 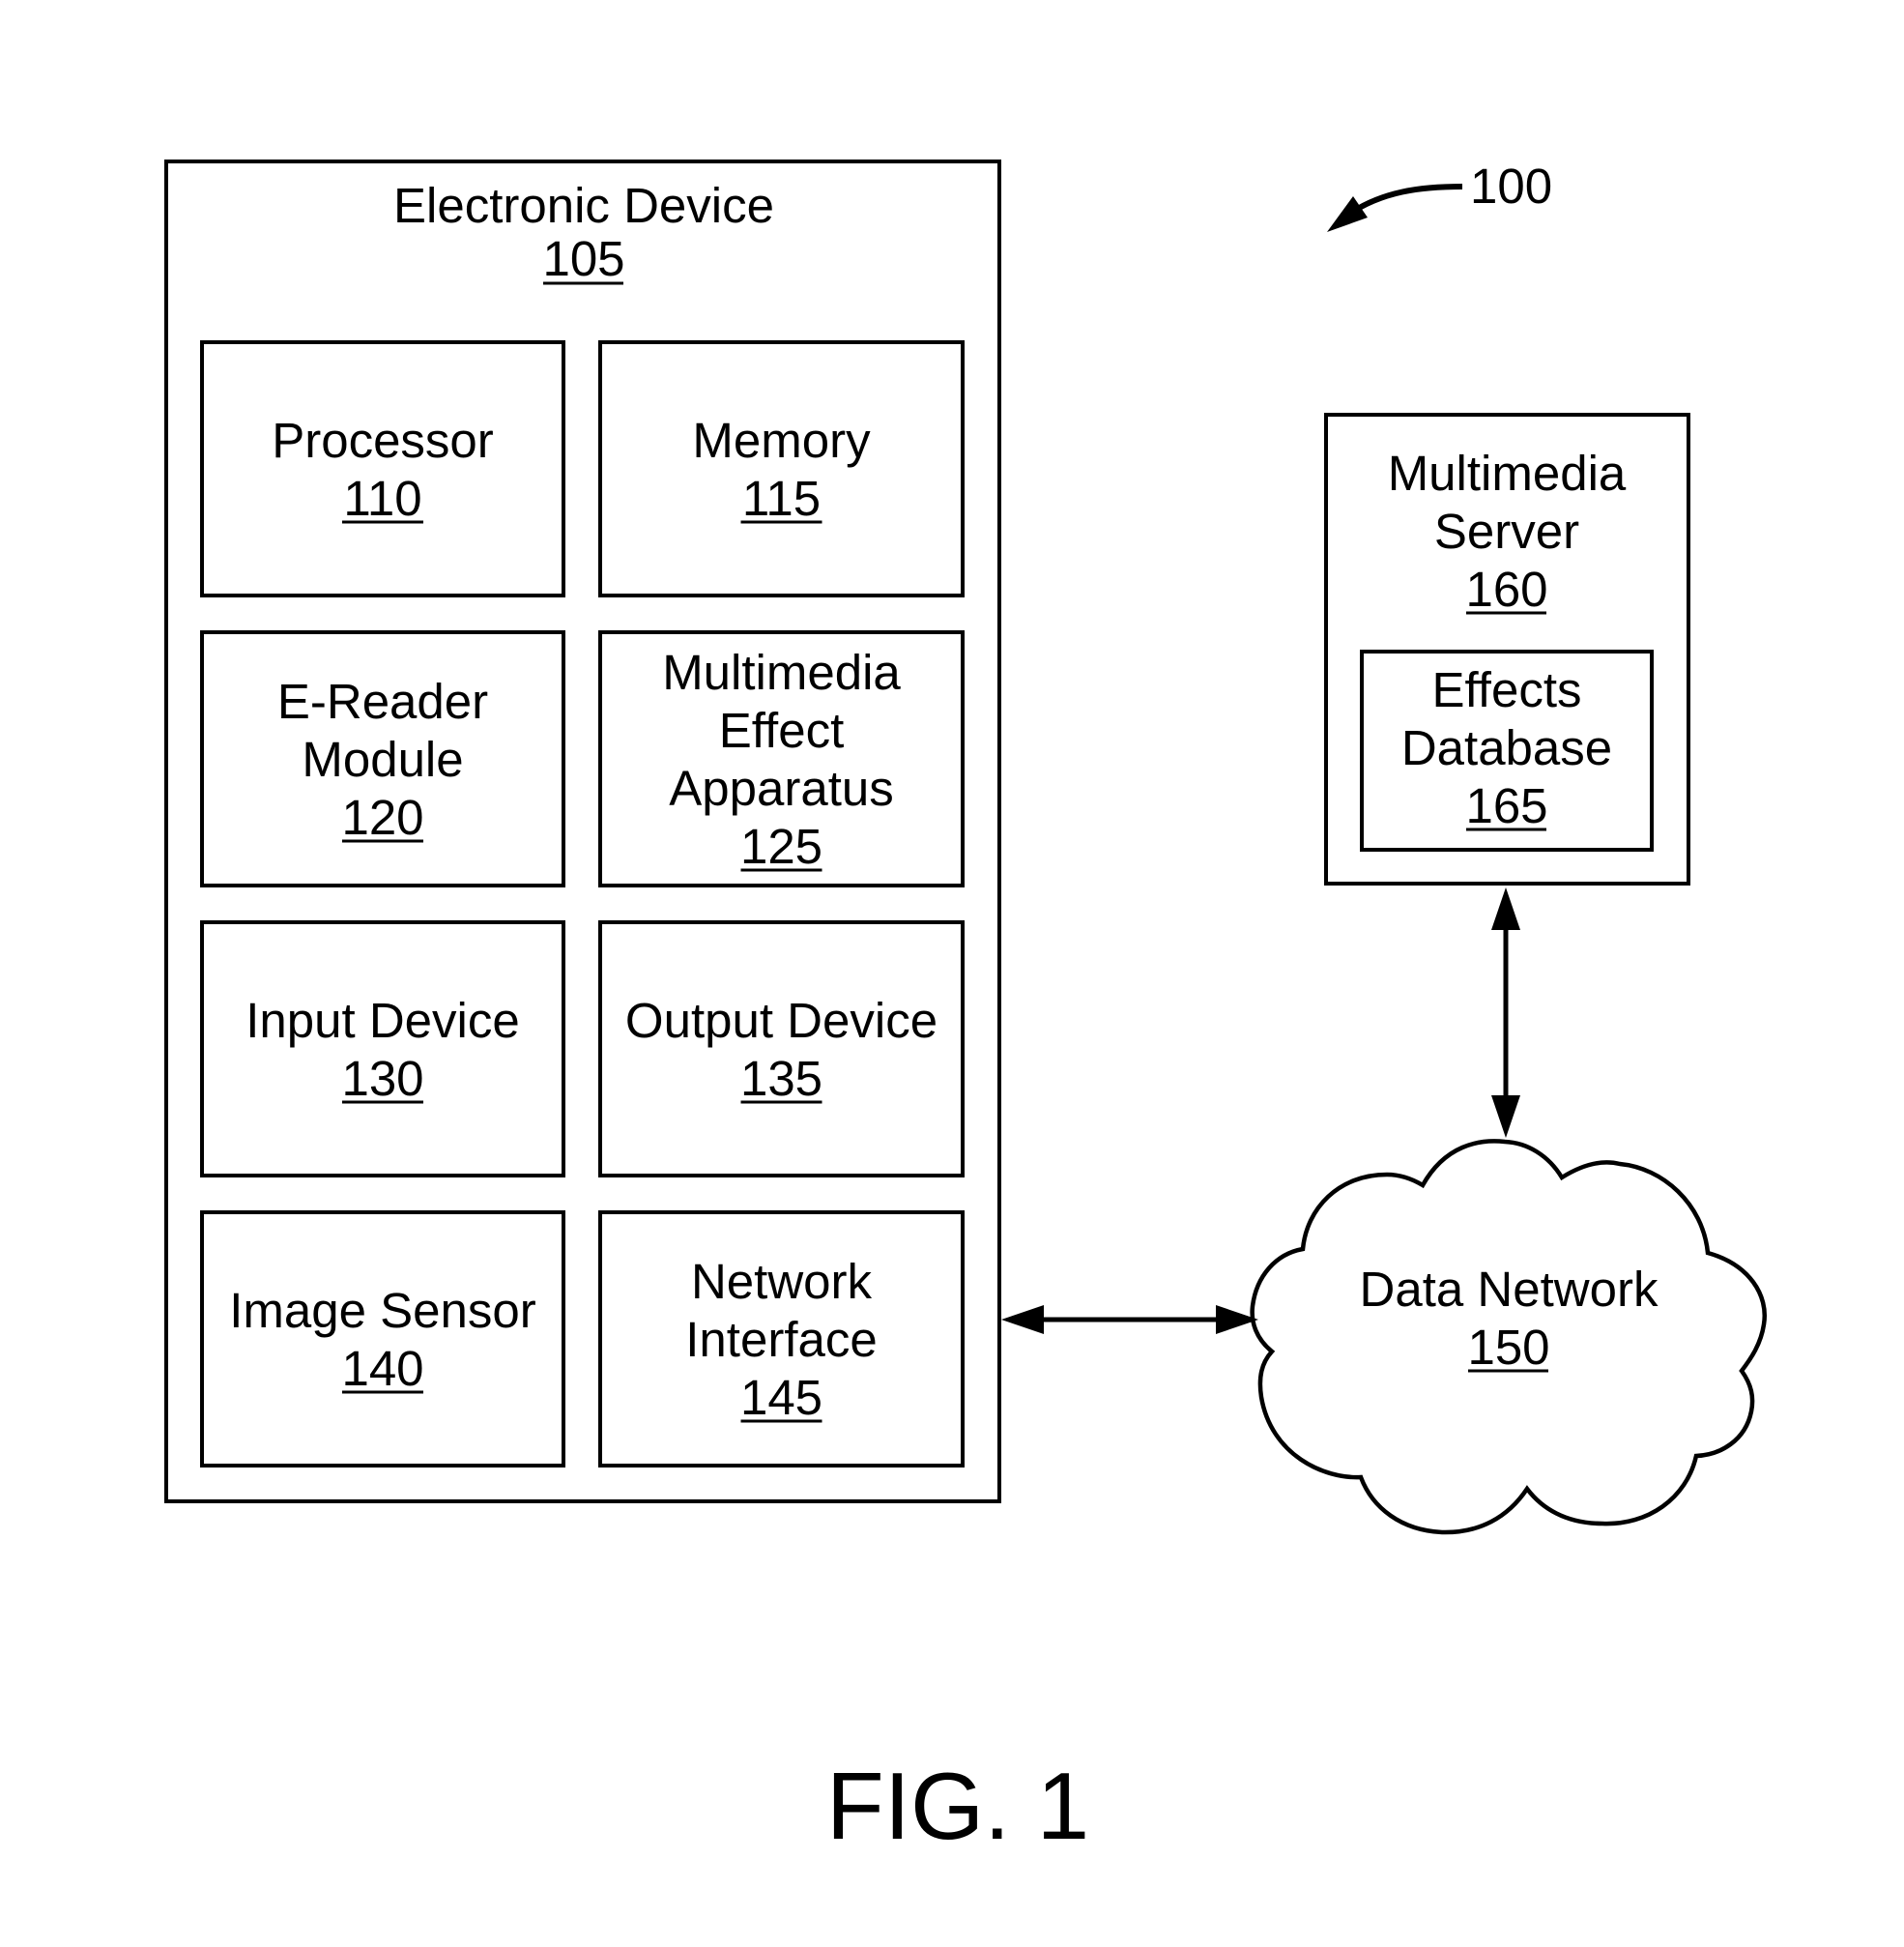 What do you see at coordinates (781, 672) in the screenshot?
I see `component-label-line: Multimedia` at bounding box center [781, 672].